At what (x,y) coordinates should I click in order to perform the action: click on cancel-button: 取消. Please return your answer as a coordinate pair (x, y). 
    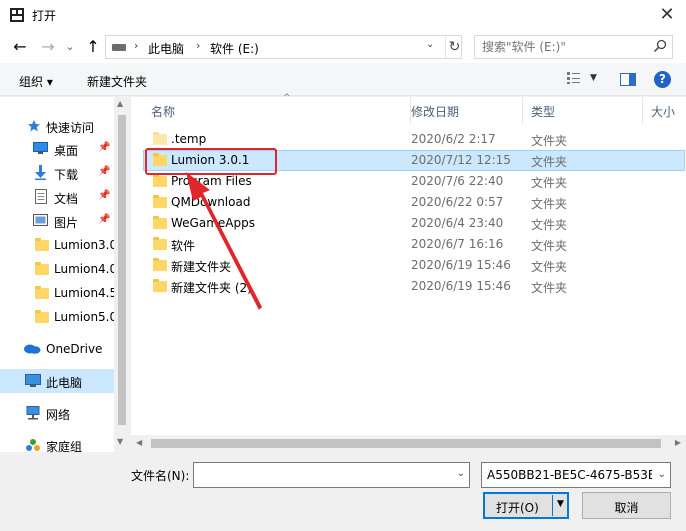
    Looking at the image, I should click on (626, 505).